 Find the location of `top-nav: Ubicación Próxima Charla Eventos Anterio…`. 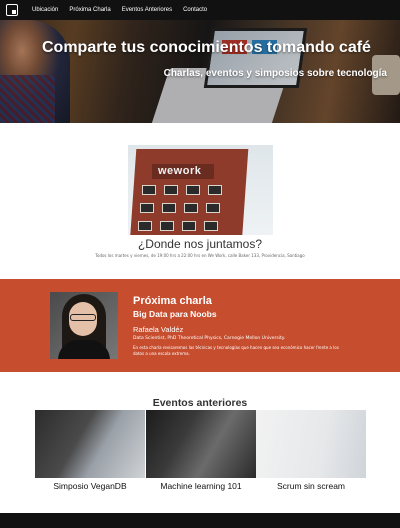

top-nav: Ubicación Próxima Charla Eventos Anterio… is located at coordinates (200, 10).